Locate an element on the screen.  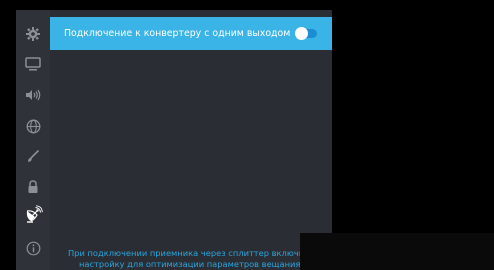
satellite-dish-icon is located at coordinates (33, 215).